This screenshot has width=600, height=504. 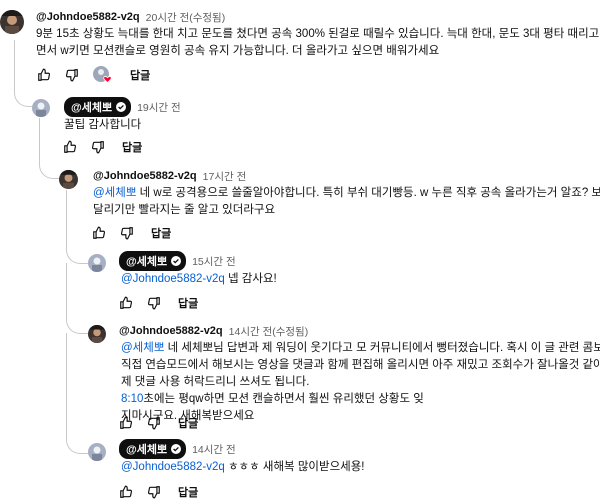 What do you see at coordinates (132, 399) in the screenshot?
I see `timestamp-link: 8:10` at bounding box center [132, 399].